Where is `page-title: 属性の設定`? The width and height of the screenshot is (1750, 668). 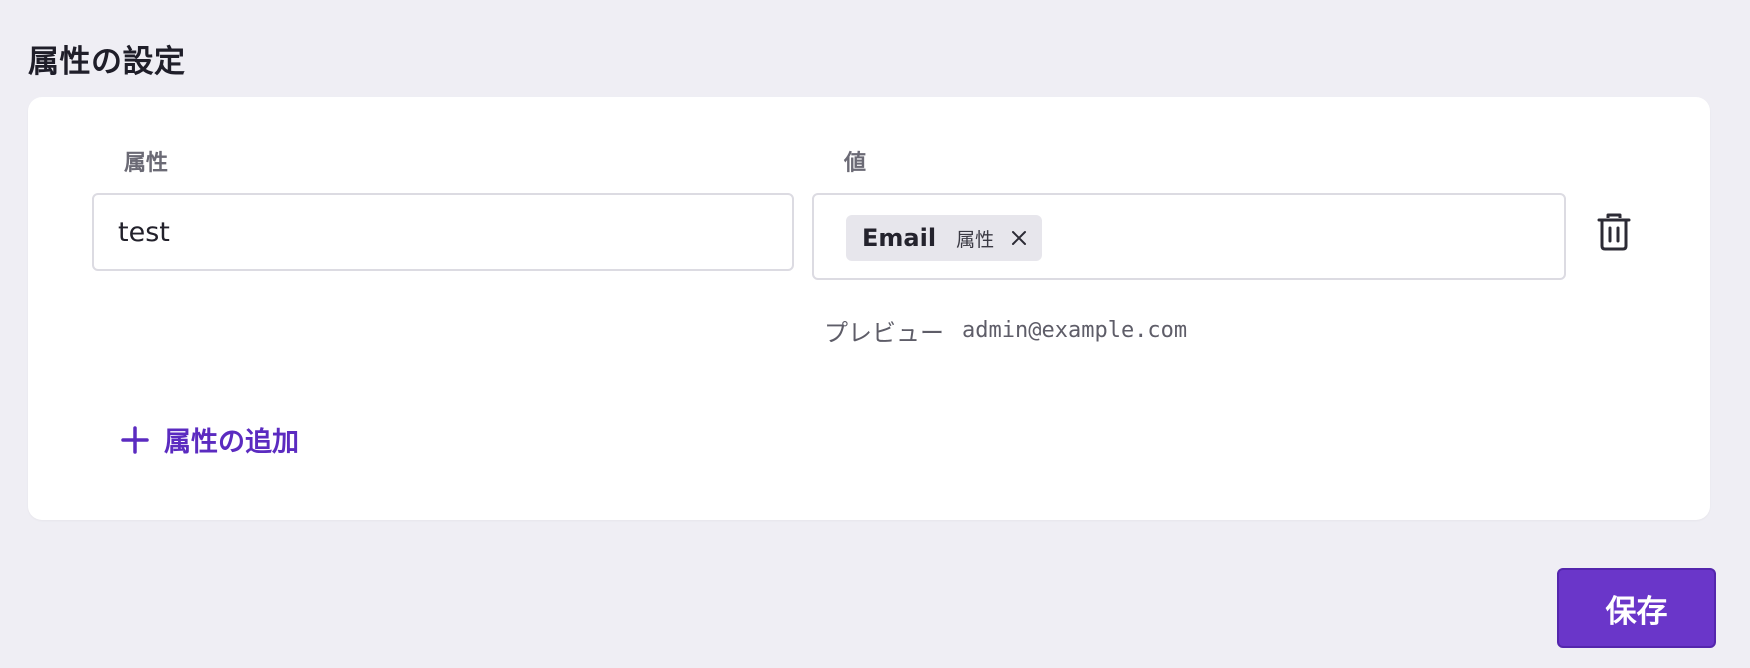 page-title: 属性の設定 is located at coordinates (107, 62).